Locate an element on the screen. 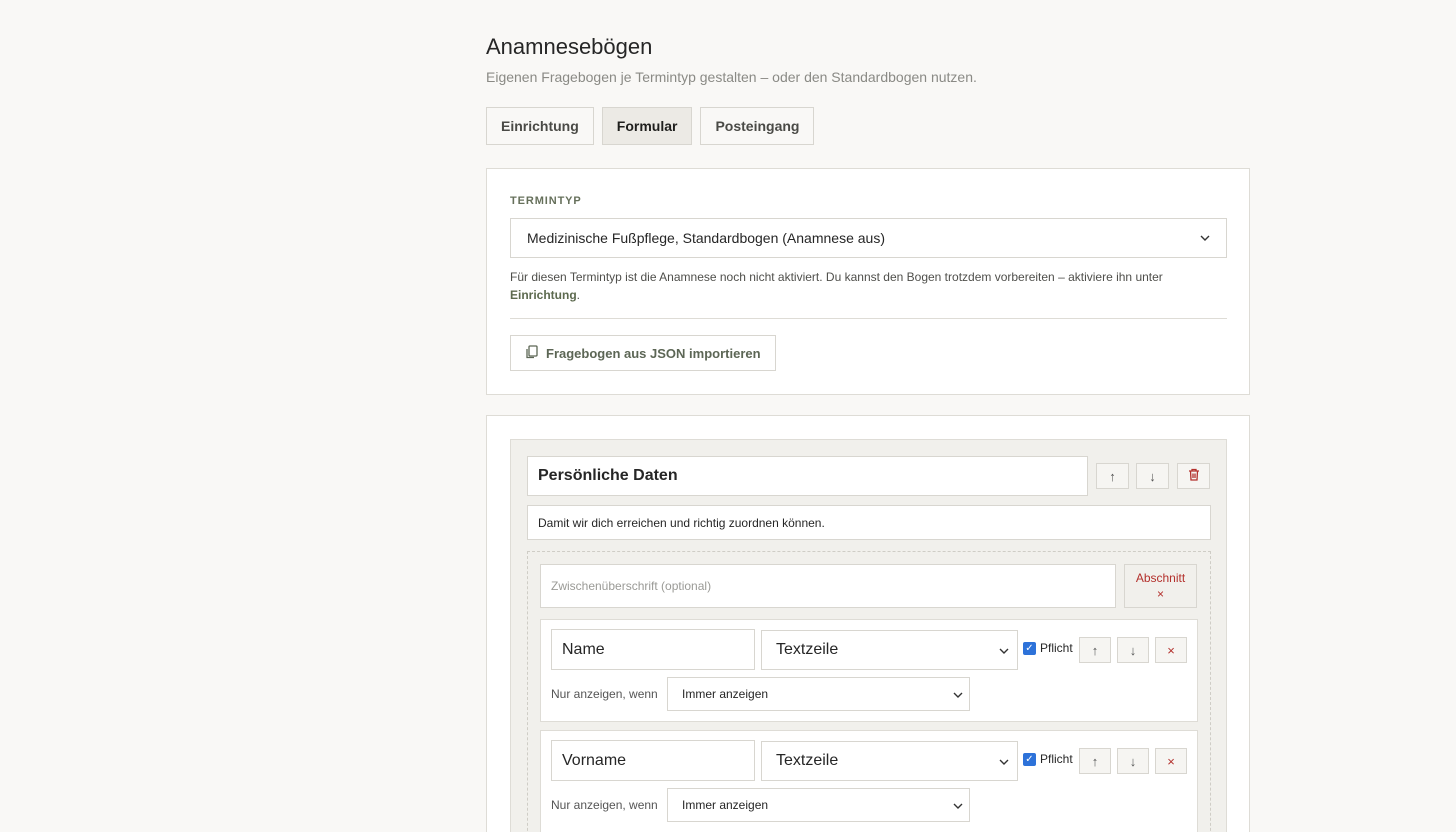  section-move-down-button: ↓ is located at coordinates (1152, 476).